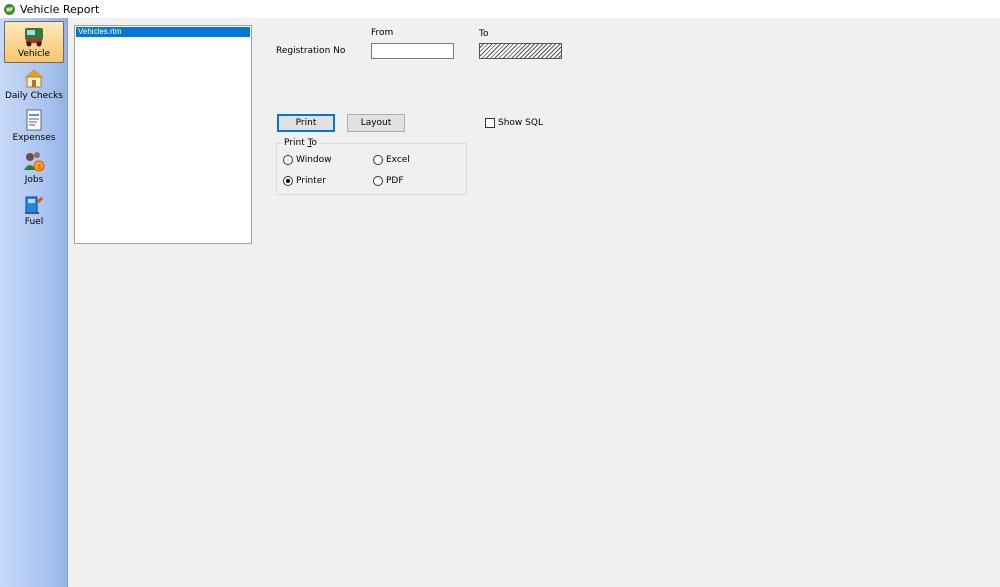 This screenshot has width=1000, height=587. I want to click on window-title: Vehicle Report, so click(60, 9).